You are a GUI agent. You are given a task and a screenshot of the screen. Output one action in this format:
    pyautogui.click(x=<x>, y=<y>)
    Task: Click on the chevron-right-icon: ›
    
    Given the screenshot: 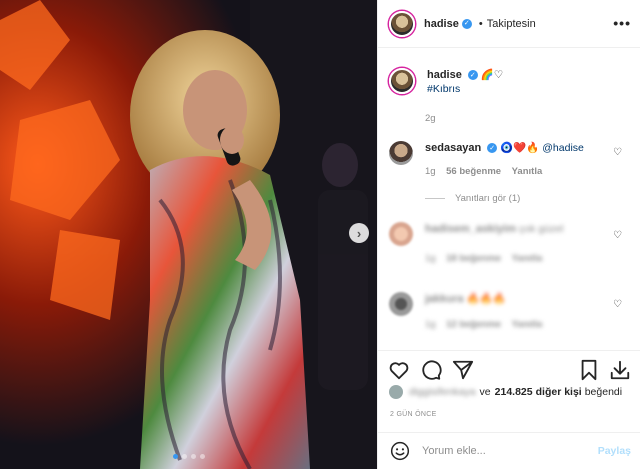 What is the action you would take?
    pyautogui.click(x=359, y=233)
    